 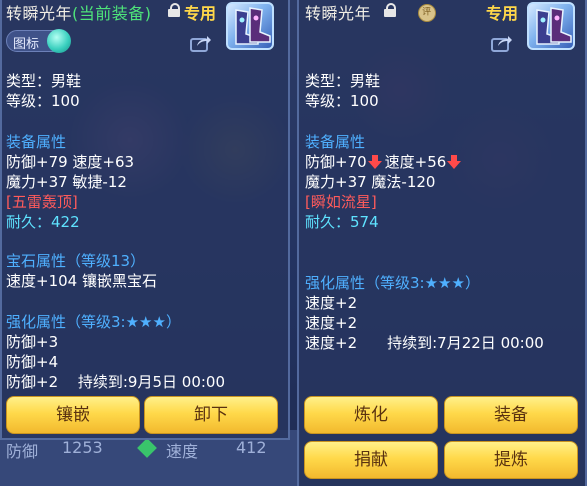 What do you see at coordinates (43, 222) in the screenshot?
I see `left-durability: 耐久：422` at bounding box center [43, 222].